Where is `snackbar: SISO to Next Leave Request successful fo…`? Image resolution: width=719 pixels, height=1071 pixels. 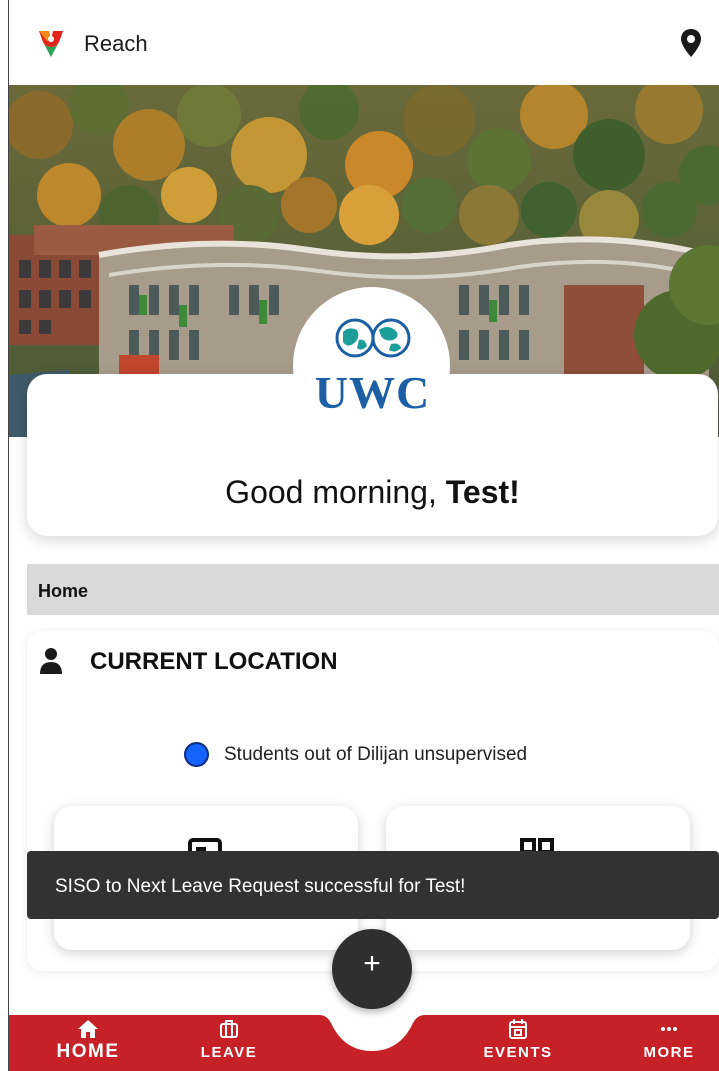 snackbar: SISO to Next Leave Request successful fo… is located at coordinates (373, 885).